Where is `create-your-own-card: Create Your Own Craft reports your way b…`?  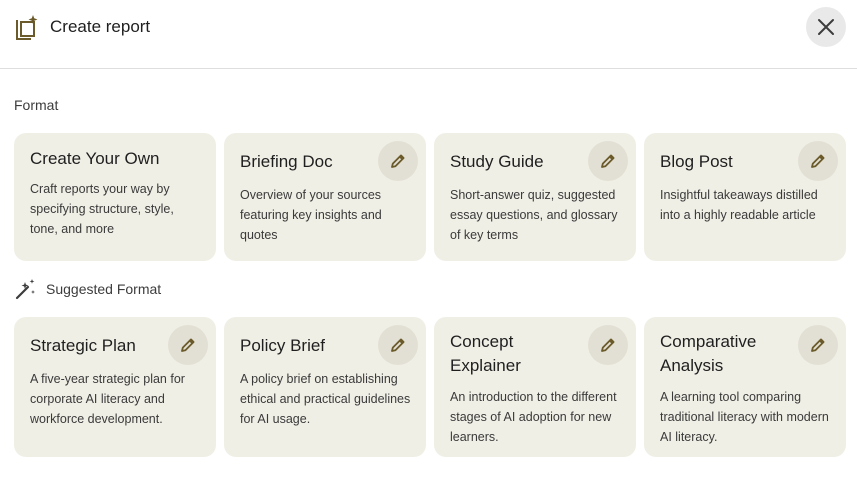 create-your-own-card: Create Your Own Craft reports your way b… is located at coordinates (115, 197).